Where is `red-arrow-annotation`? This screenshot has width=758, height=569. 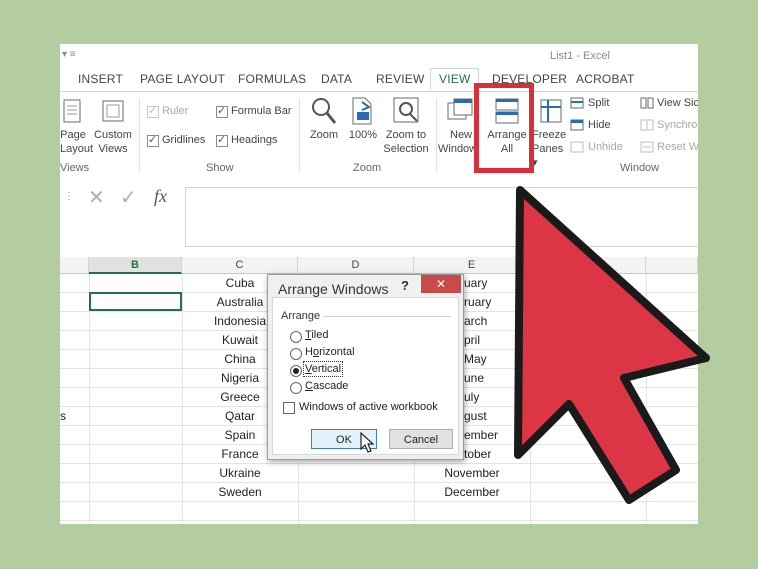
red-arrow-annotation is located at coordinates (612, 345).